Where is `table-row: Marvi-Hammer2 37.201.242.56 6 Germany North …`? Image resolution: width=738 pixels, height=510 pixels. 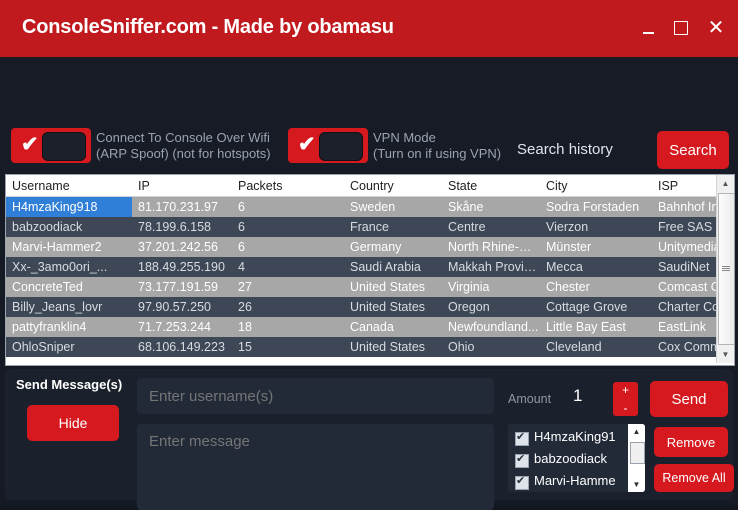
table-row: Marvi-Hammer2 37.201.242.56 6 Germany North … is located at coordinates (370, 247).